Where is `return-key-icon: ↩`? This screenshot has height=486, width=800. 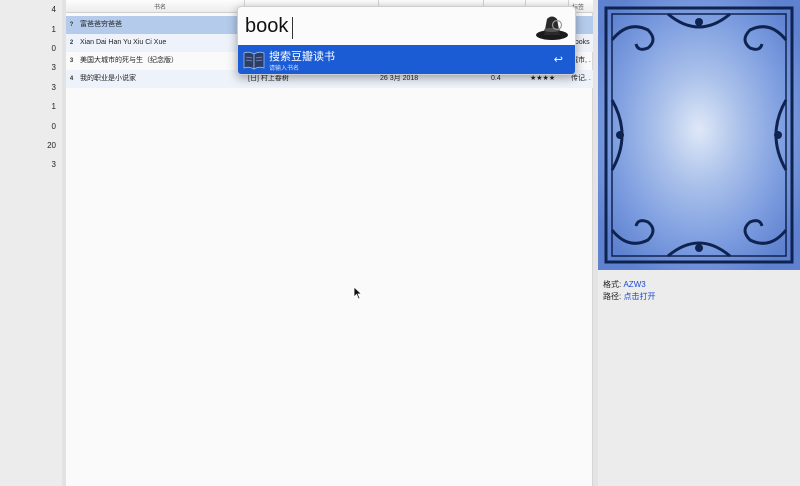 return-key-icon: ↩ is located at coordinates (558, 60).